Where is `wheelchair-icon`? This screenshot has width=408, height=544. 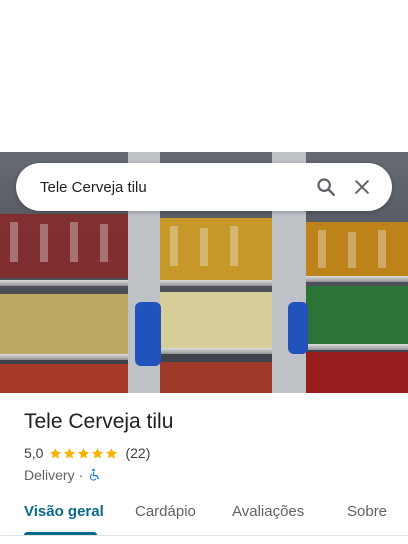 wheelchair-icon is located at coordinates (95, 474).